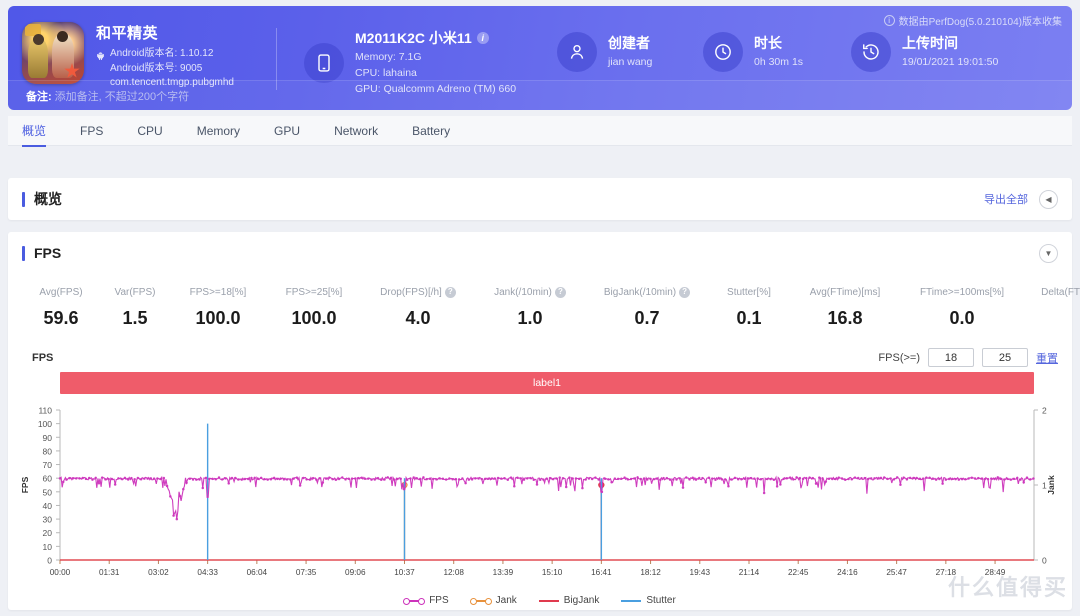 This screenshot has height=616, width=1080. I want to click on fps-title: FPS, so click(48, 253).